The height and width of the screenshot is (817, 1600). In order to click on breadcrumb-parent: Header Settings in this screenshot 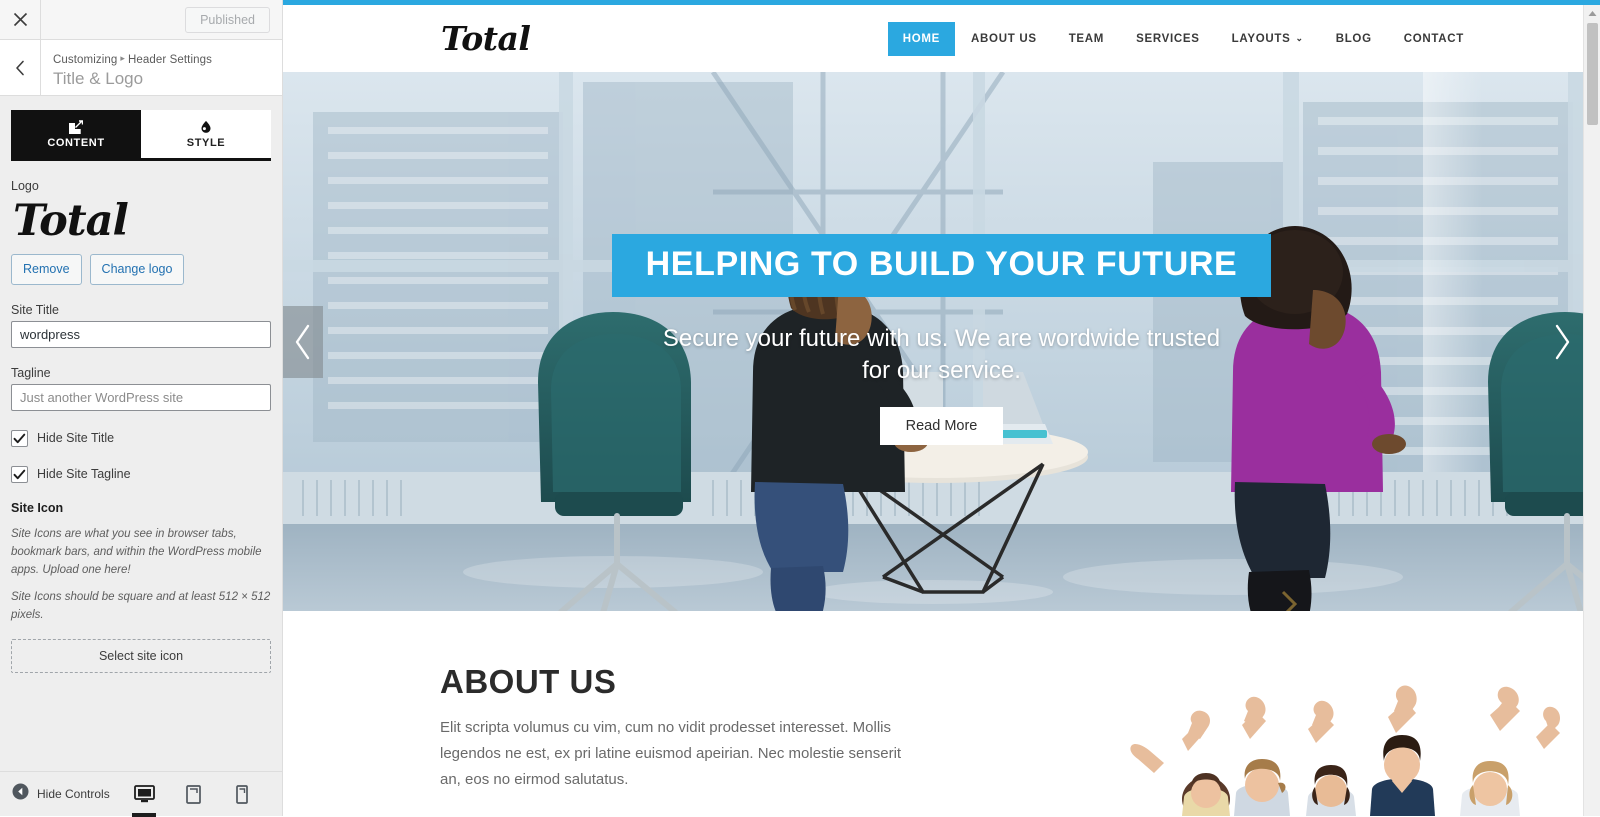, I will do `click(170, 60)`.